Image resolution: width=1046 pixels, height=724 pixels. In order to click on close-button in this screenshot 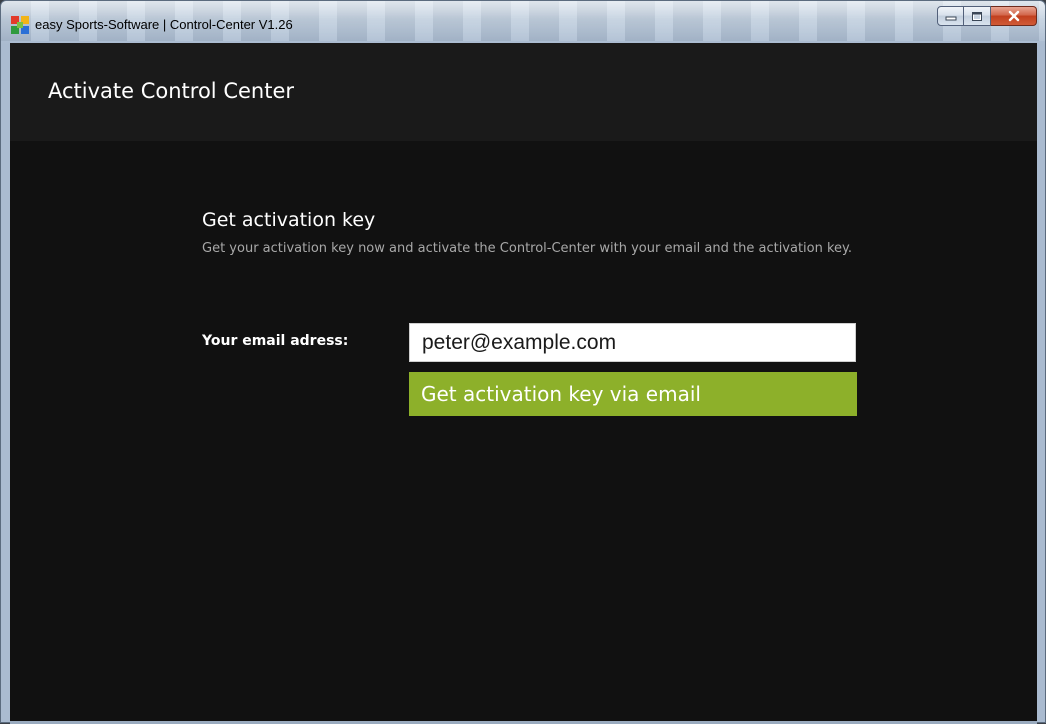, I will do `click(1014, 16)`.